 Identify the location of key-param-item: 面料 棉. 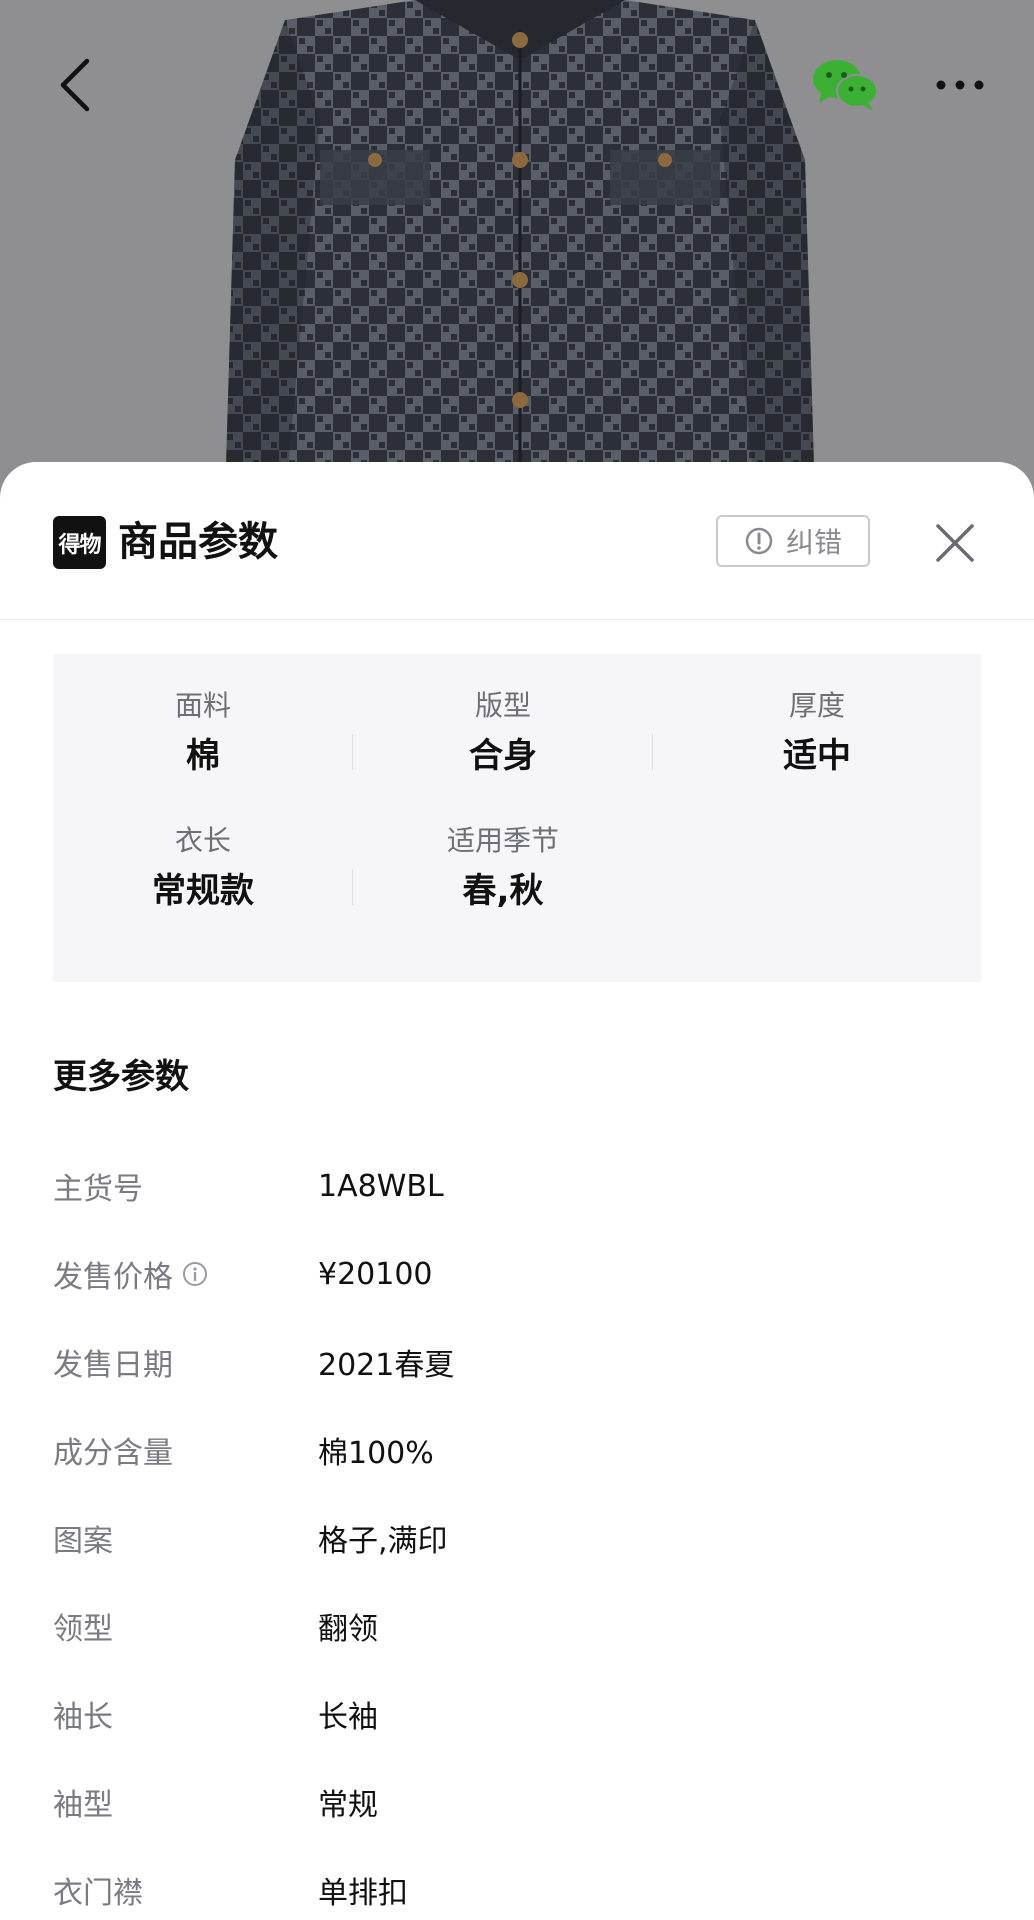
(203, 751).